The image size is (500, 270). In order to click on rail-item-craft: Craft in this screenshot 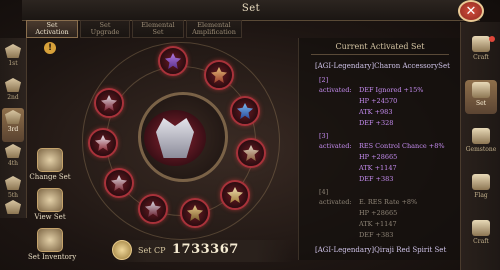, I will do `click(481, 51)`.